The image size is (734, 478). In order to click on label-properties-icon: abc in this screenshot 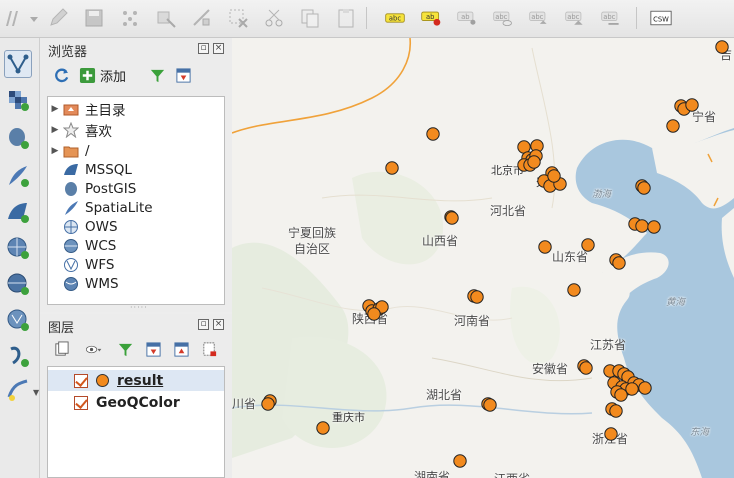, I will do `click(611, 18)`.